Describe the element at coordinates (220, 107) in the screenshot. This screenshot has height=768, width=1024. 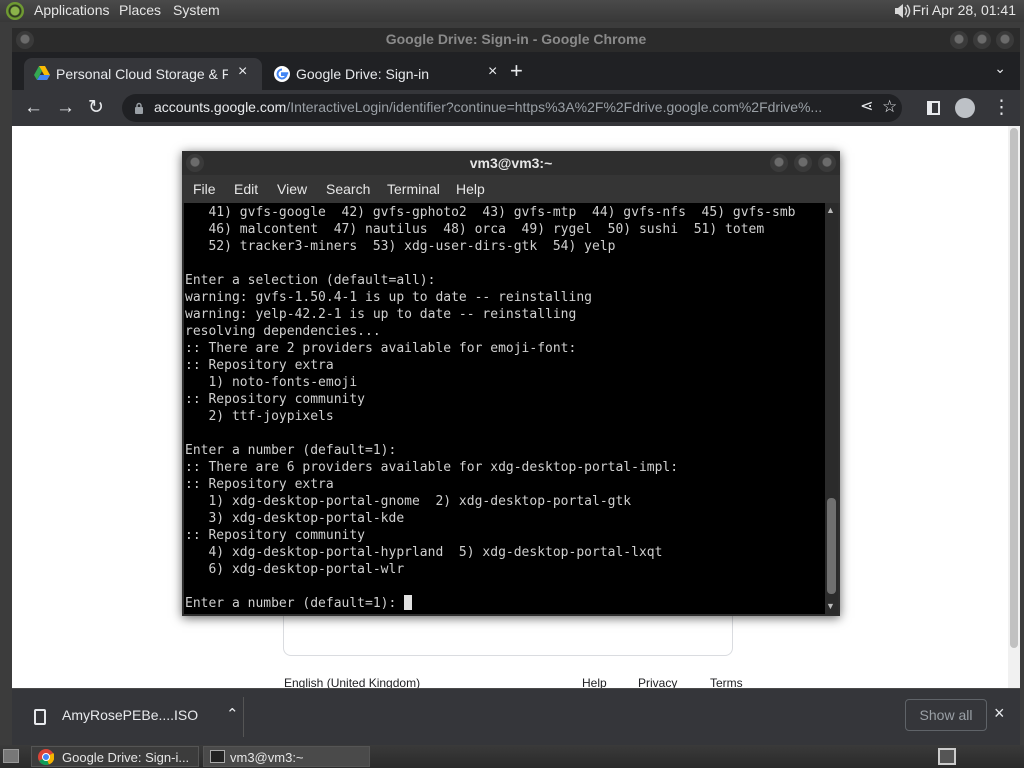
I see `url-host: accounts.google.com` at that location.